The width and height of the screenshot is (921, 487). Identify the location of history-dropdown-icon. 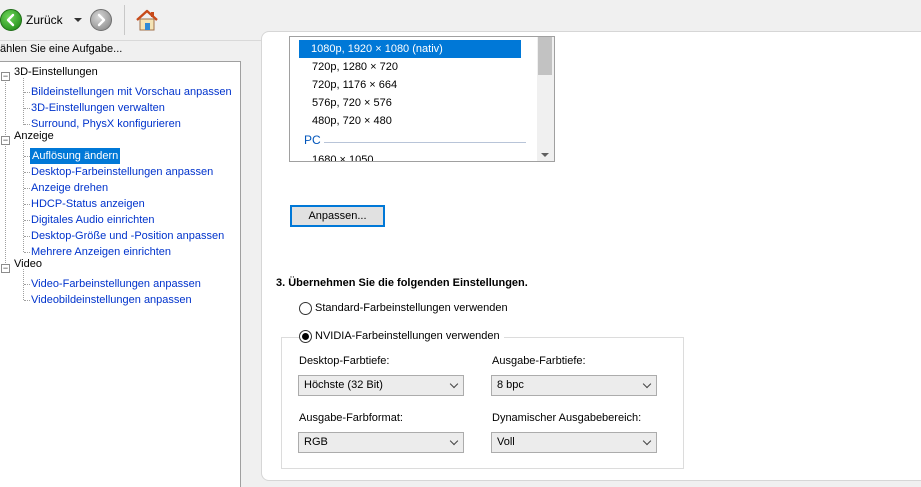
(78, 20).